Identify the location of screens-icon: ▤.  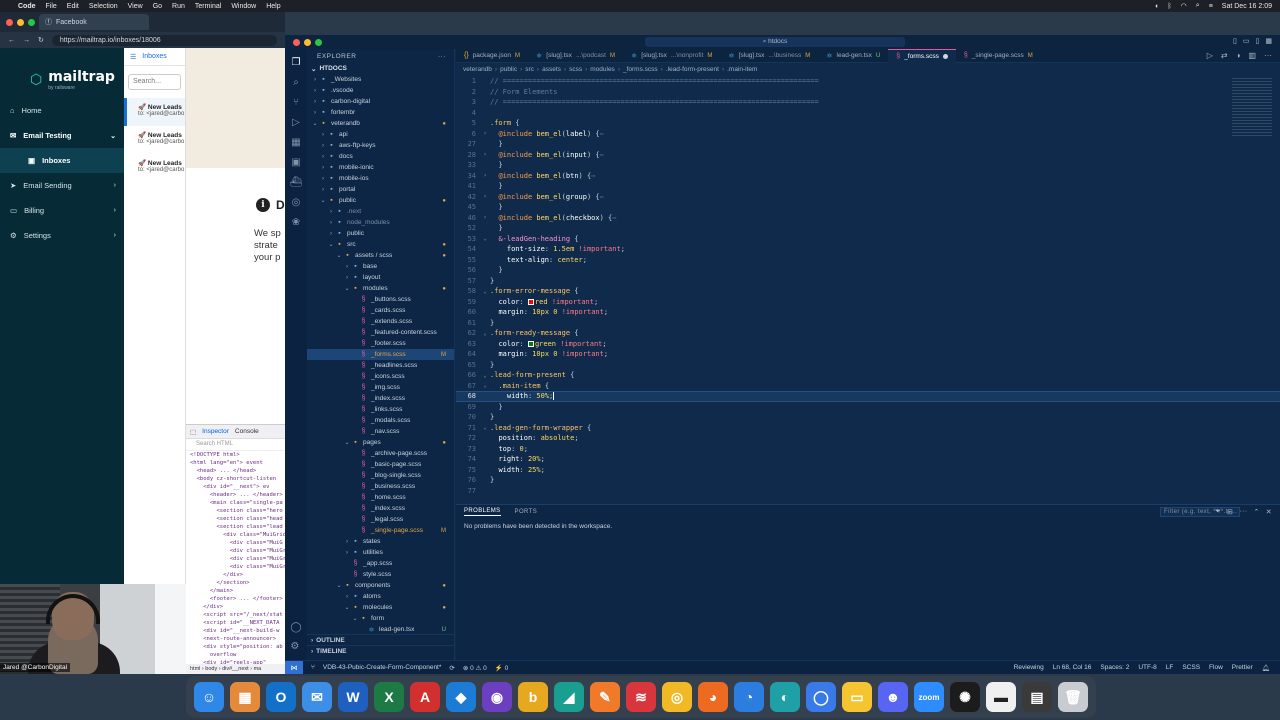
(1037, 697).